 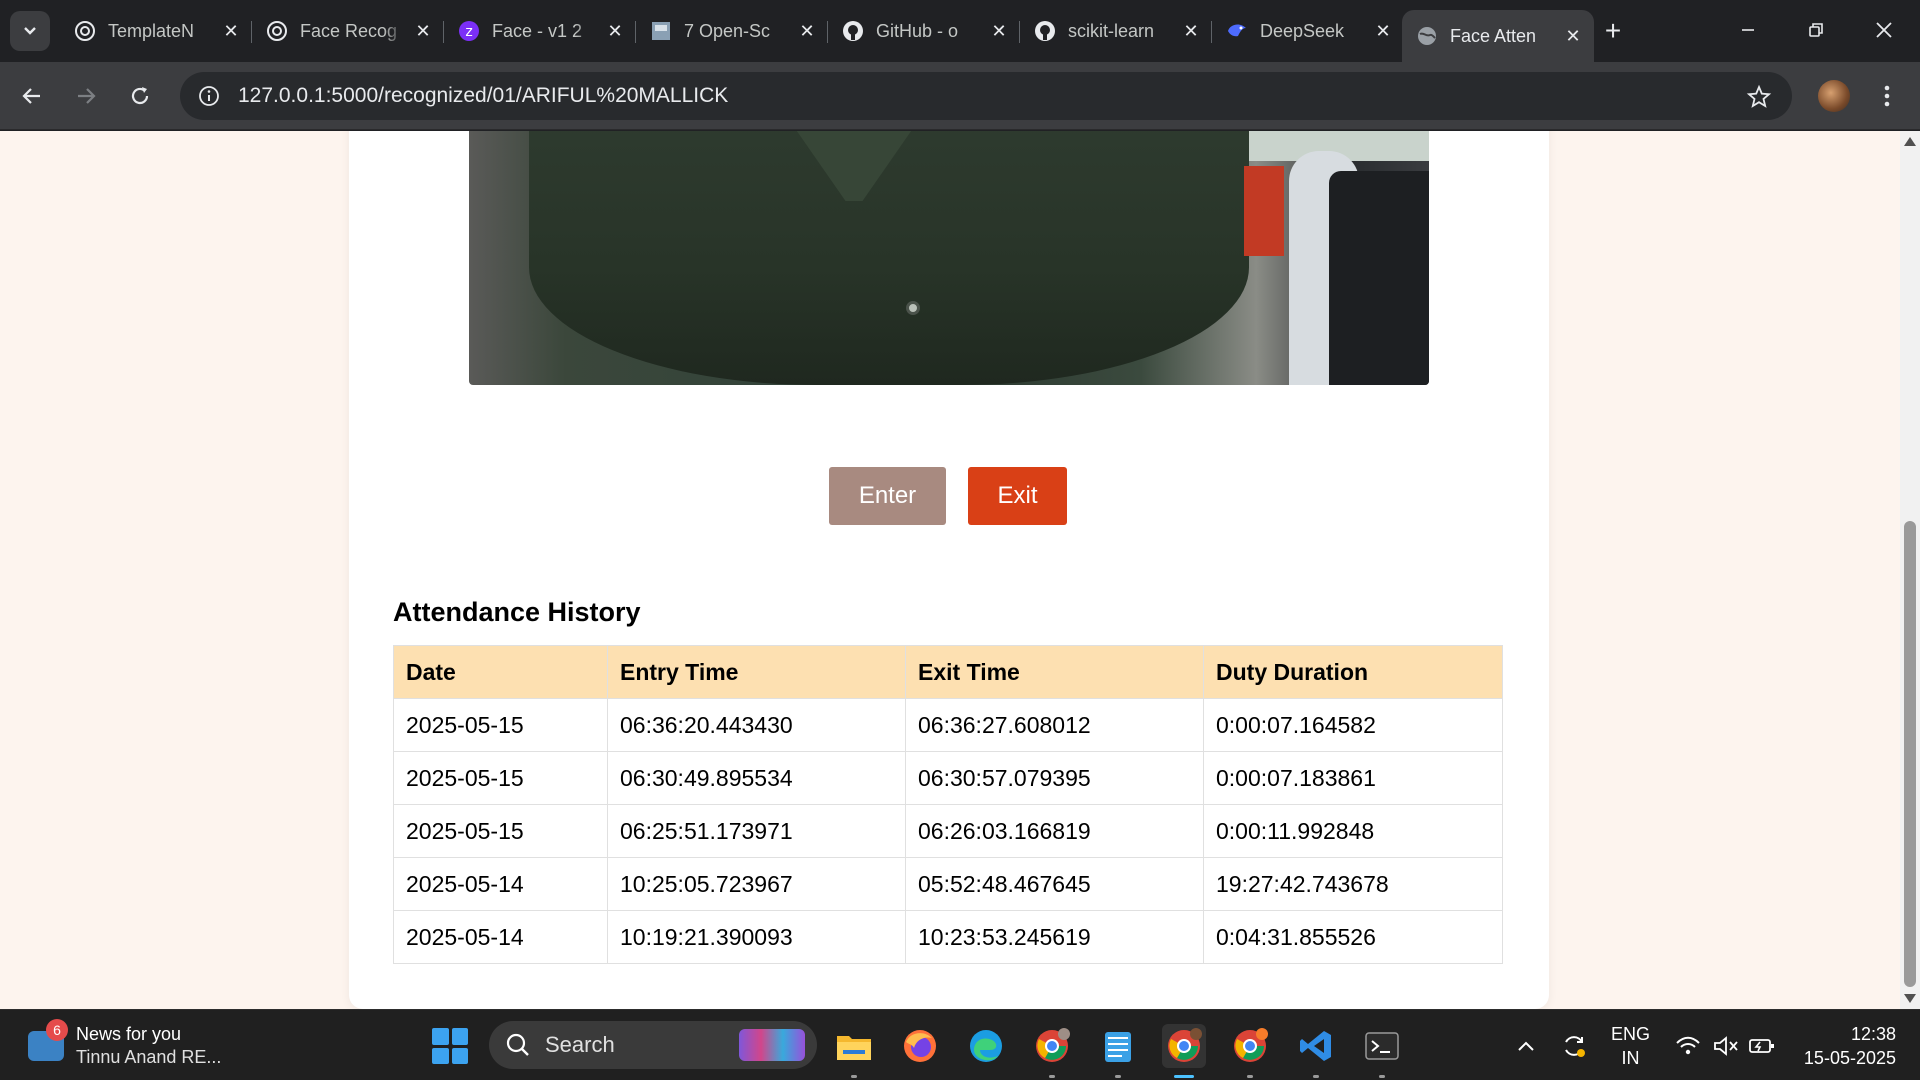 What do you see at coordinates (468, 32) in the screenshot?
I see `svg-text: z` at bounding box center [468, 32].